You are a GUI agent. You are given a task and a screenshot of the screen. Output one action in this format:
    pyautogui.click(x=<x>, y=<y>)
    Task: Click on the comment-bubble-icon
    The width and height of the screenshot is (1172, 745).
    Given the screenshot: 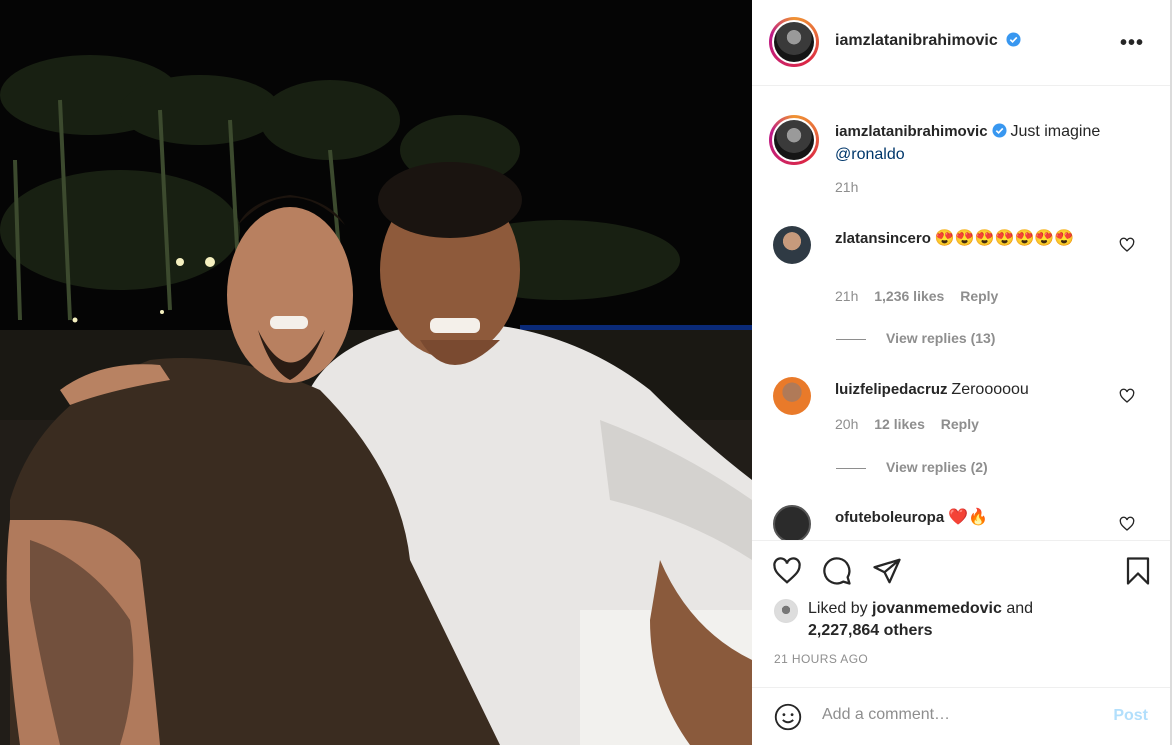 What is the action you would take?
    pyautogui.click(x=837, y=571)
    